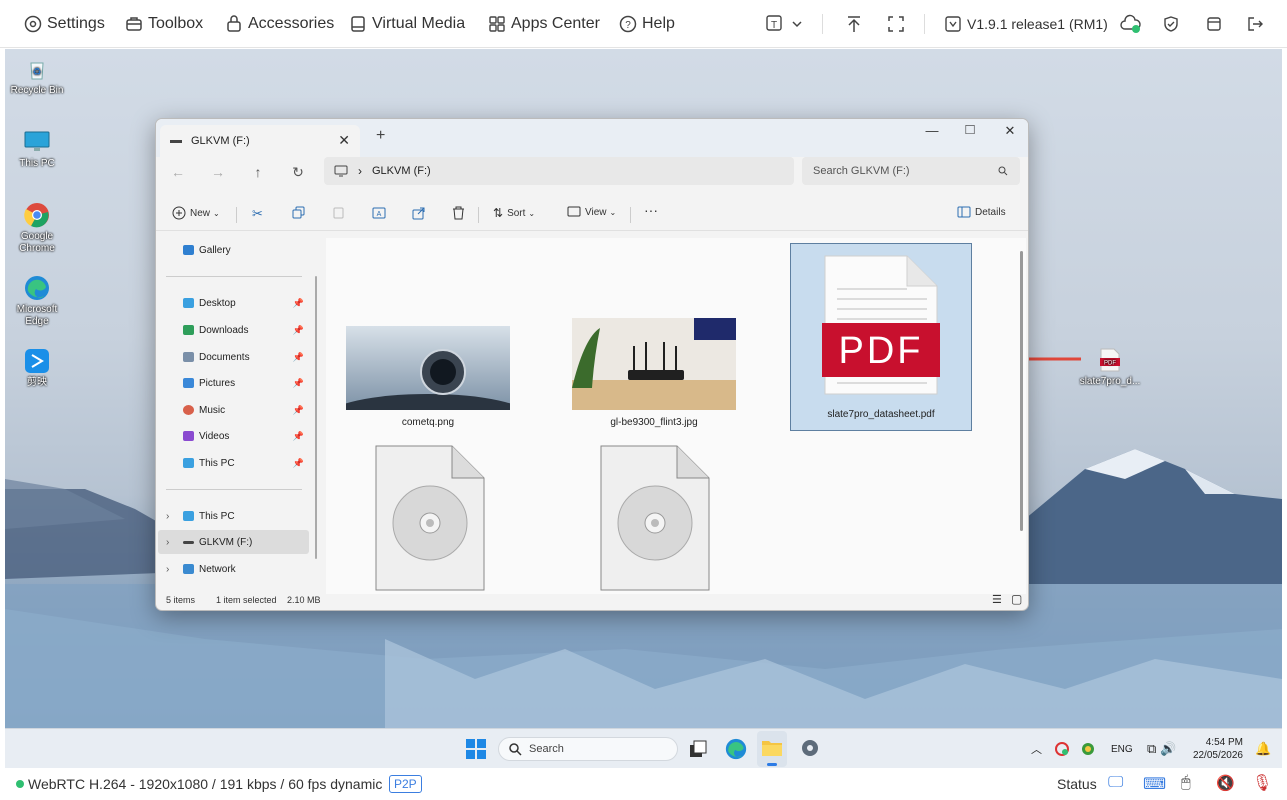  I want to click on nav-label: Videos, so click(214, 436).